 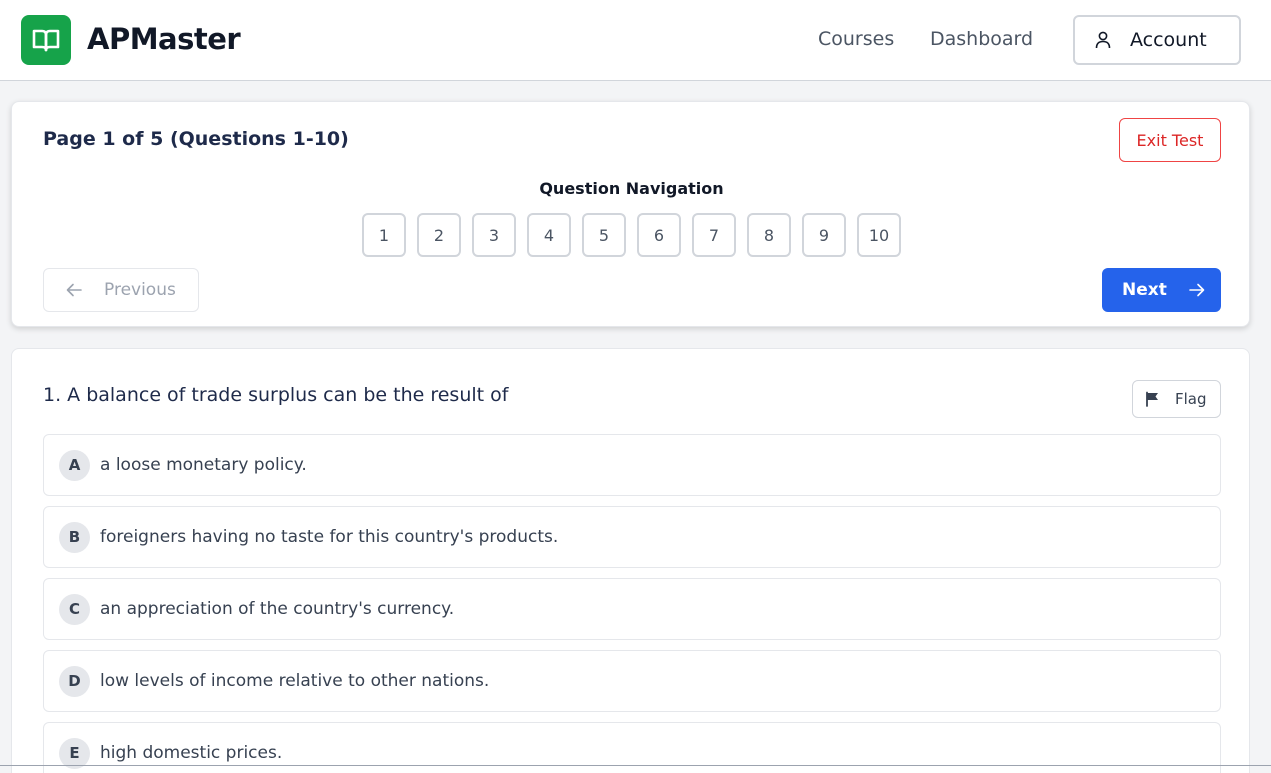 What do you see at coordinates (769, 235) in the screenshot?
I see `question-number-button: 8` at bounding box center [769, 235].